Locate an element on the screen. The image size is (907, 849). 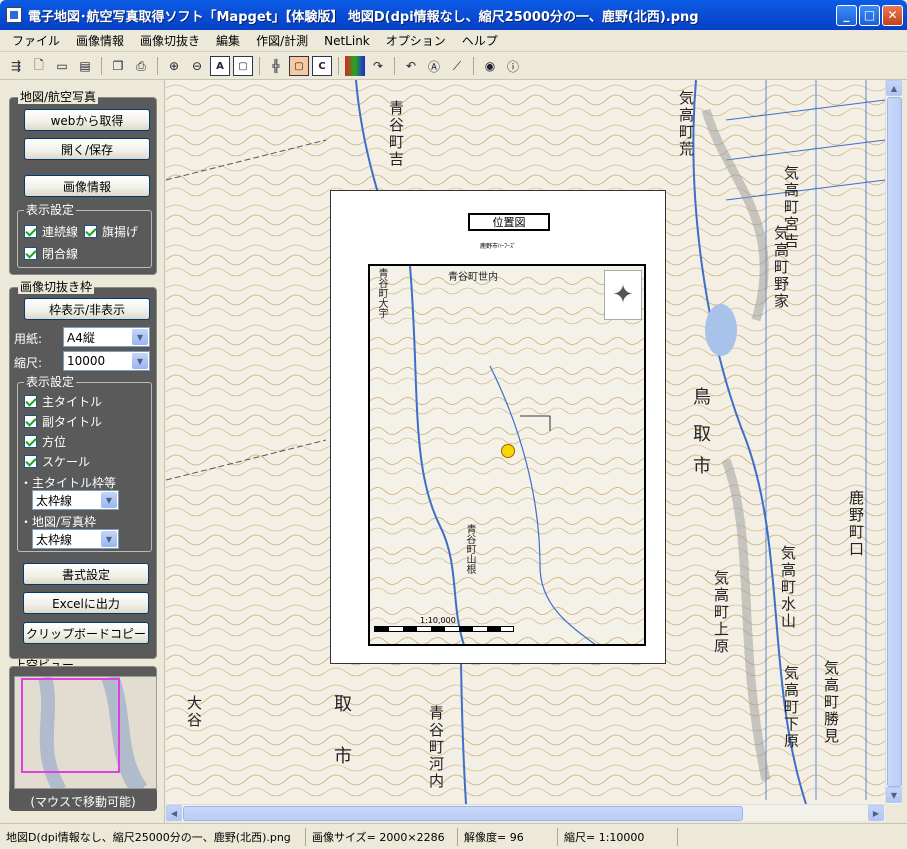
location-marker is located at coordinates (508, 451).